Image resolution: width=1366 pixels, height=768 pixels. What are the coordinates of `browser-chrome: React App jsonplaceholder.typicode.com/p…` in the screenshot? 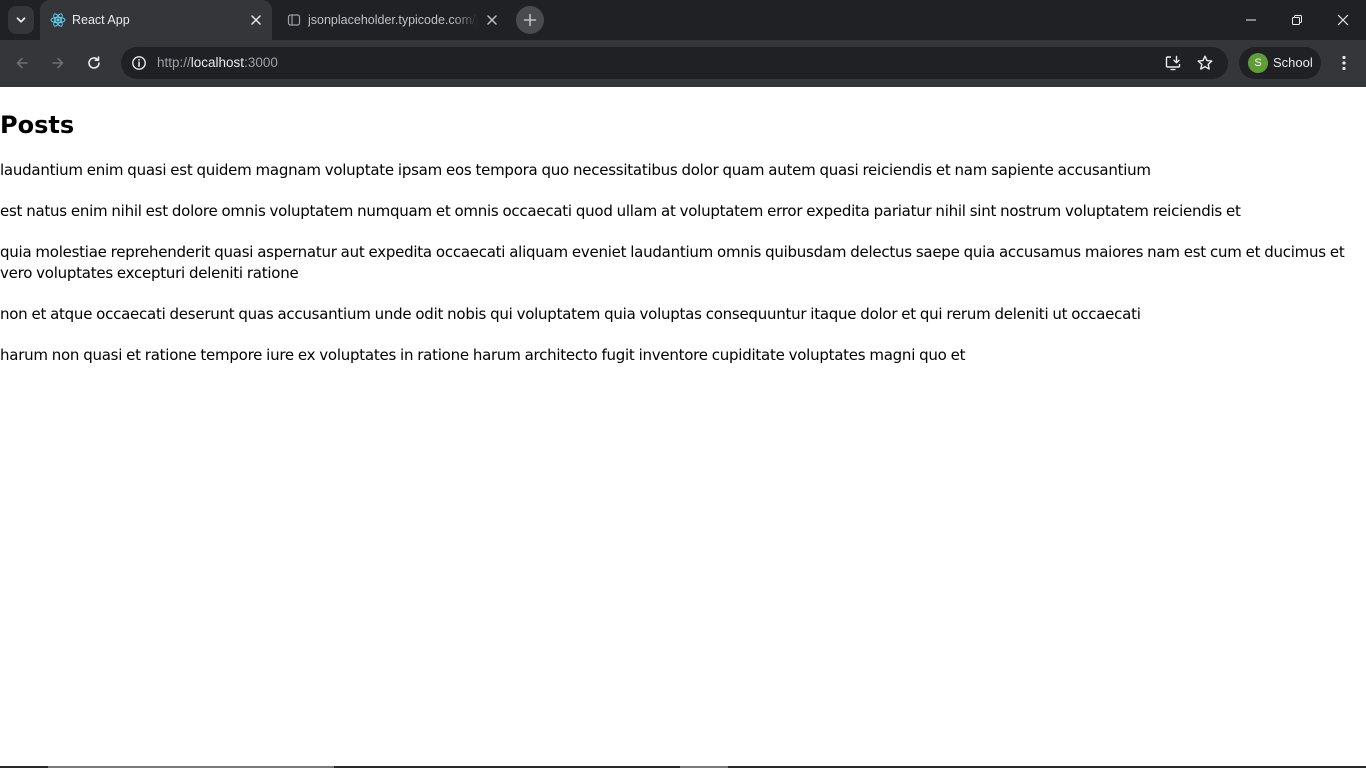 It's located at (683, 43).